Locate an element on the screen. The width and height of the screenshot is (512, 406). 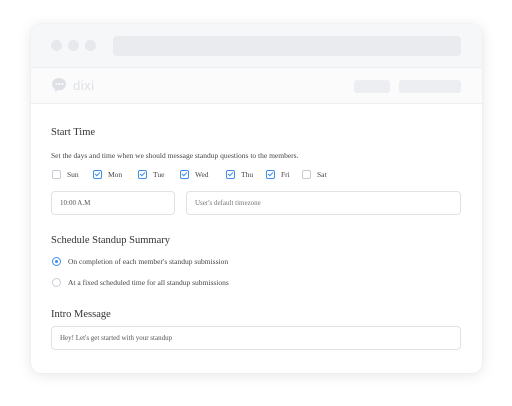
day-checkbox-sat: Sat is located at coordinates (319, 174).